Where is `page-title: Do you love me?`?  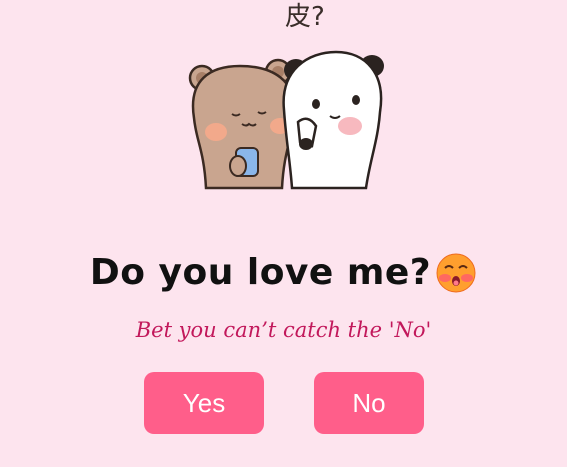 page-title: Do you love me? is located at coordinates (260, 272).